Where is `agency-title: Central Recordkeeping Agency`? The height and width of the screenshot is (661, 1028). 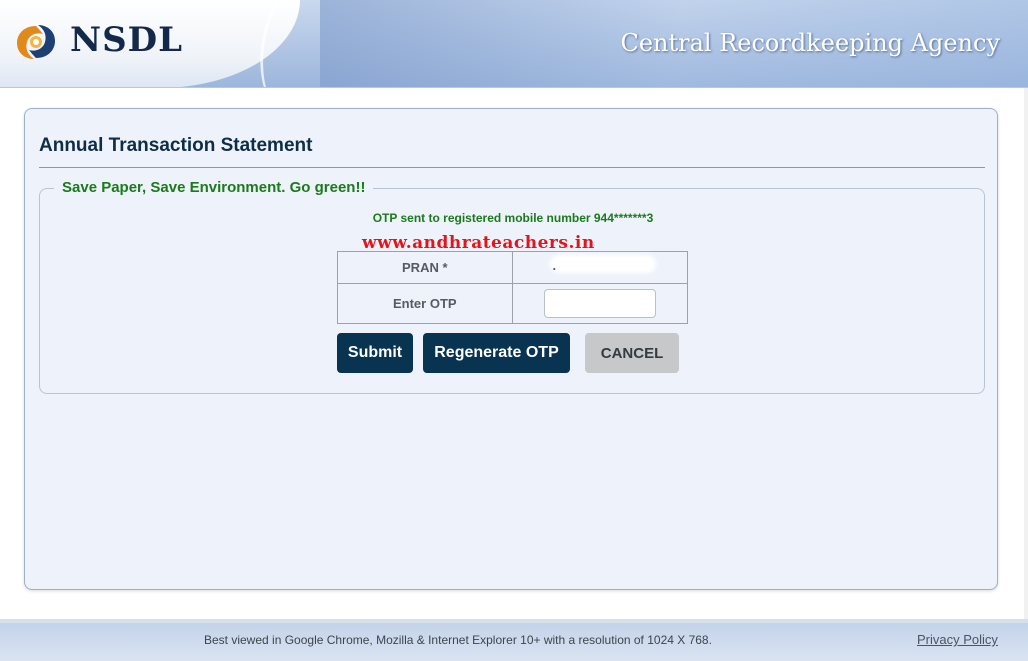
agency-title: Central Recordkeeping Agency is located at coordinates (810, 43).